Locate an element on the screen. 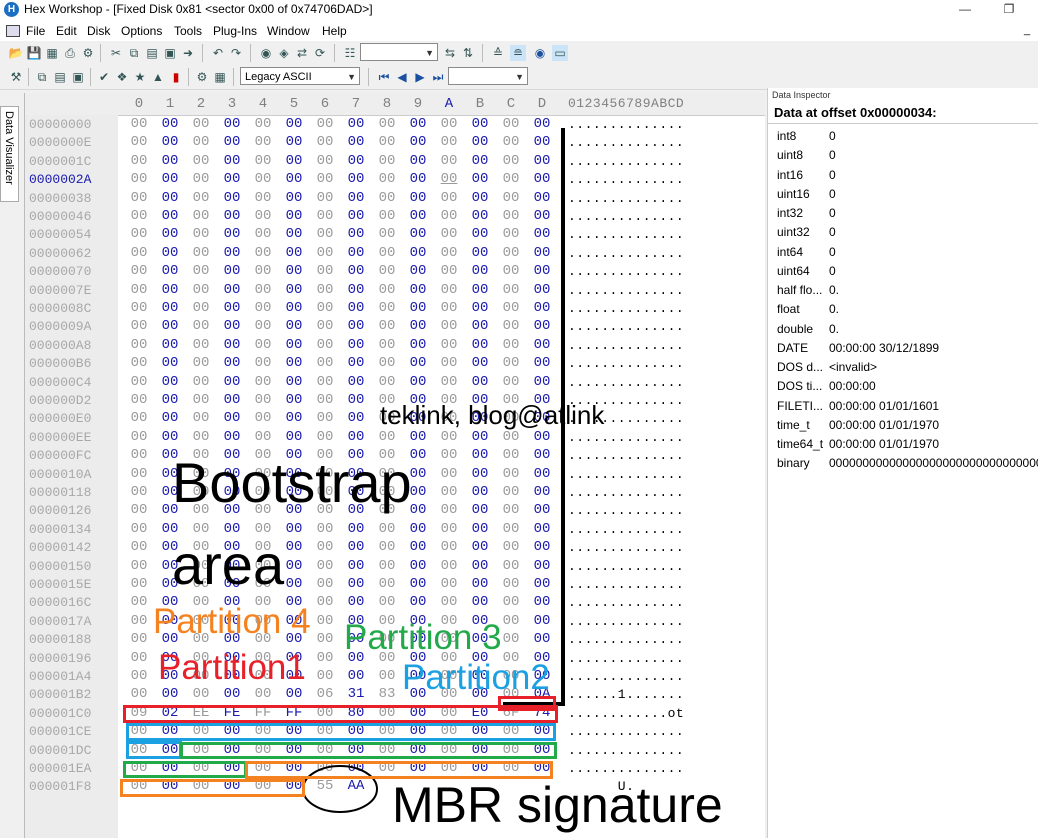 The width and height of the screenshot is (1038, 838). partition4-label: Partition 4 is located at coordinates (232, 621).